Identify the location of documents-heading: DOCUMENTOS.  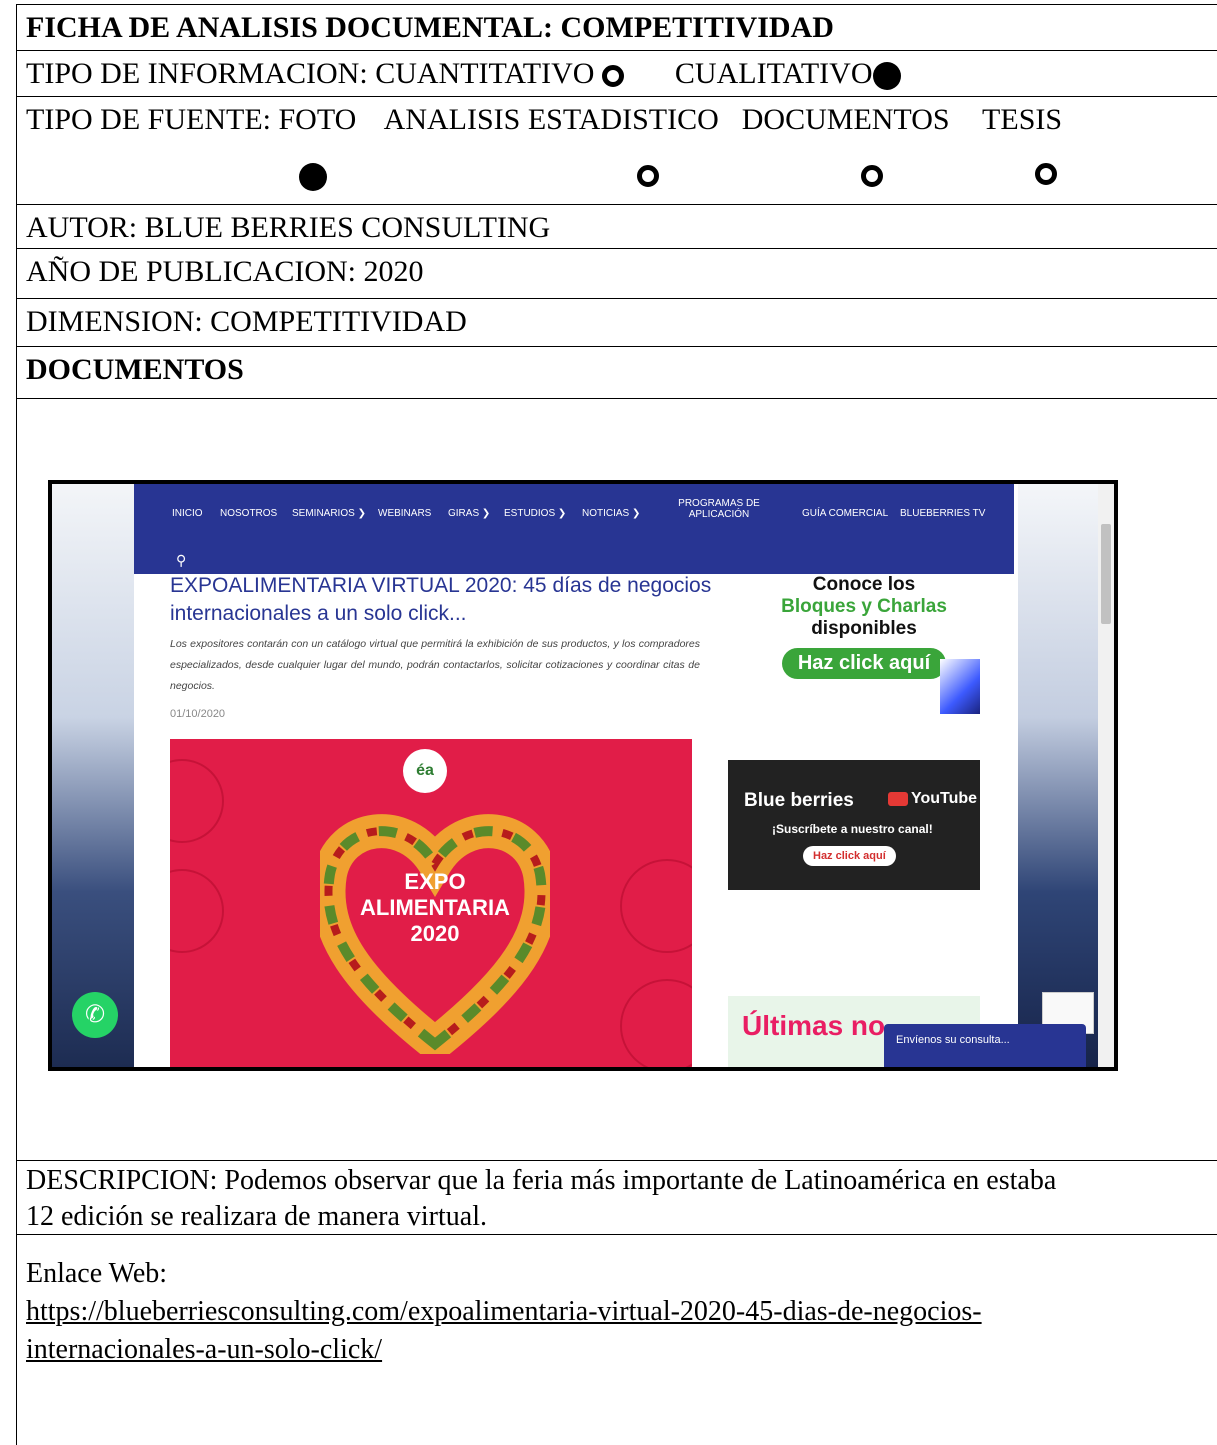
(135, 369).